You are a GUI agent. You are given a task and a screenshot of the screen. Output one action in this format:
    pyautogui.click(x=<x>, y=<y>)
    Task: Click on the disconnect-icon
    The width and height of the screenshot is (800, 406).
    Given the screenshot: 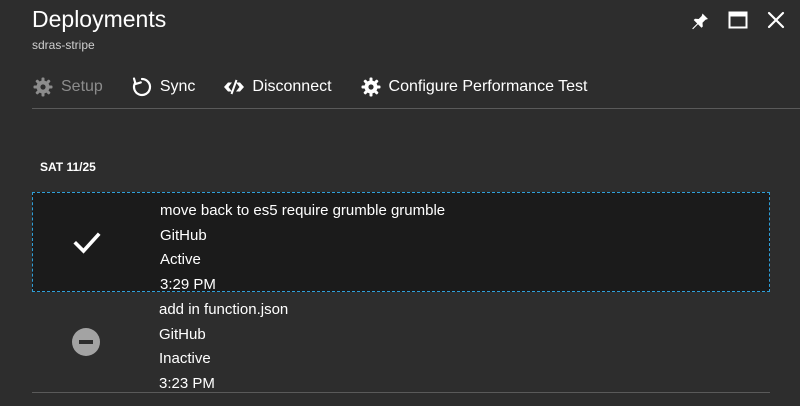 What is the action you would take?
    pyautogui.click(x=234, y=87)
    